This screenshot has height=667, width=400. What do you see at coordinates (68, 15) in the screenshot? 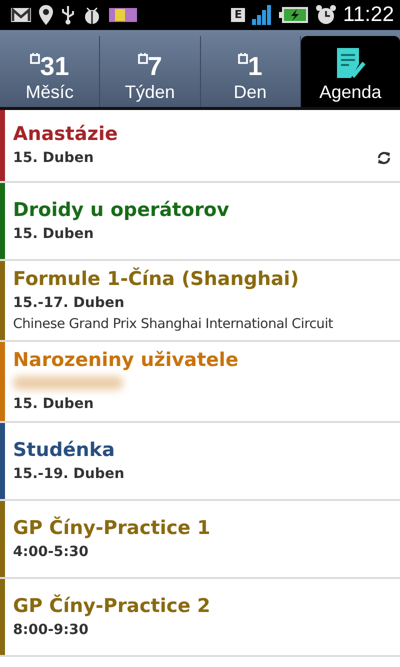
I see `usb-icon` at bounding box center [68, 15].